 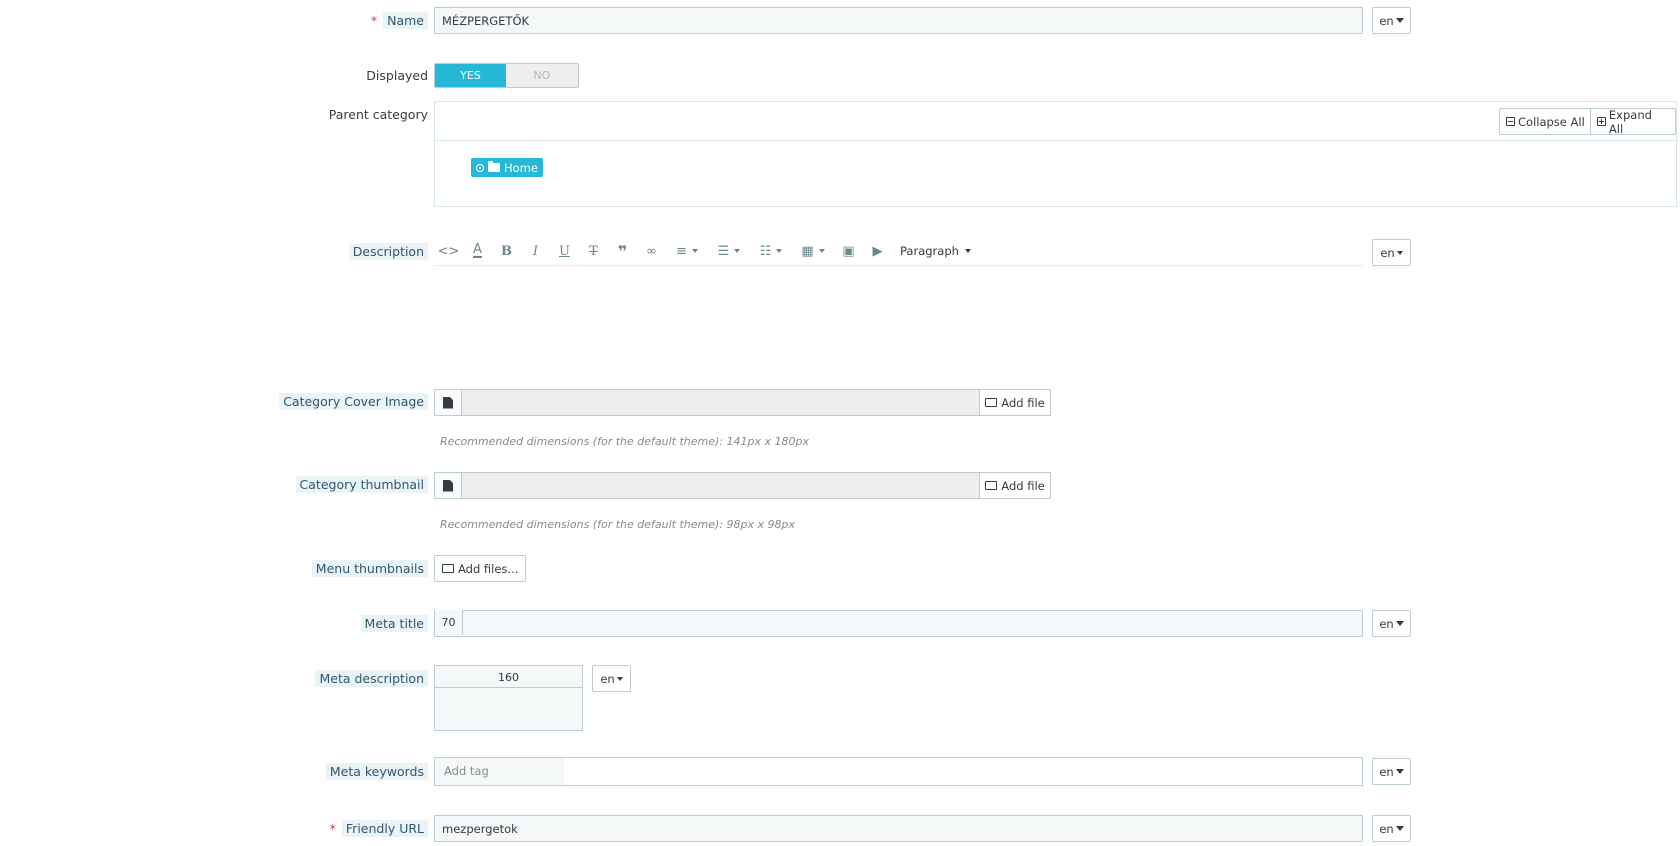 I want to click on name-label: * Name, so click(x=399, y=21).